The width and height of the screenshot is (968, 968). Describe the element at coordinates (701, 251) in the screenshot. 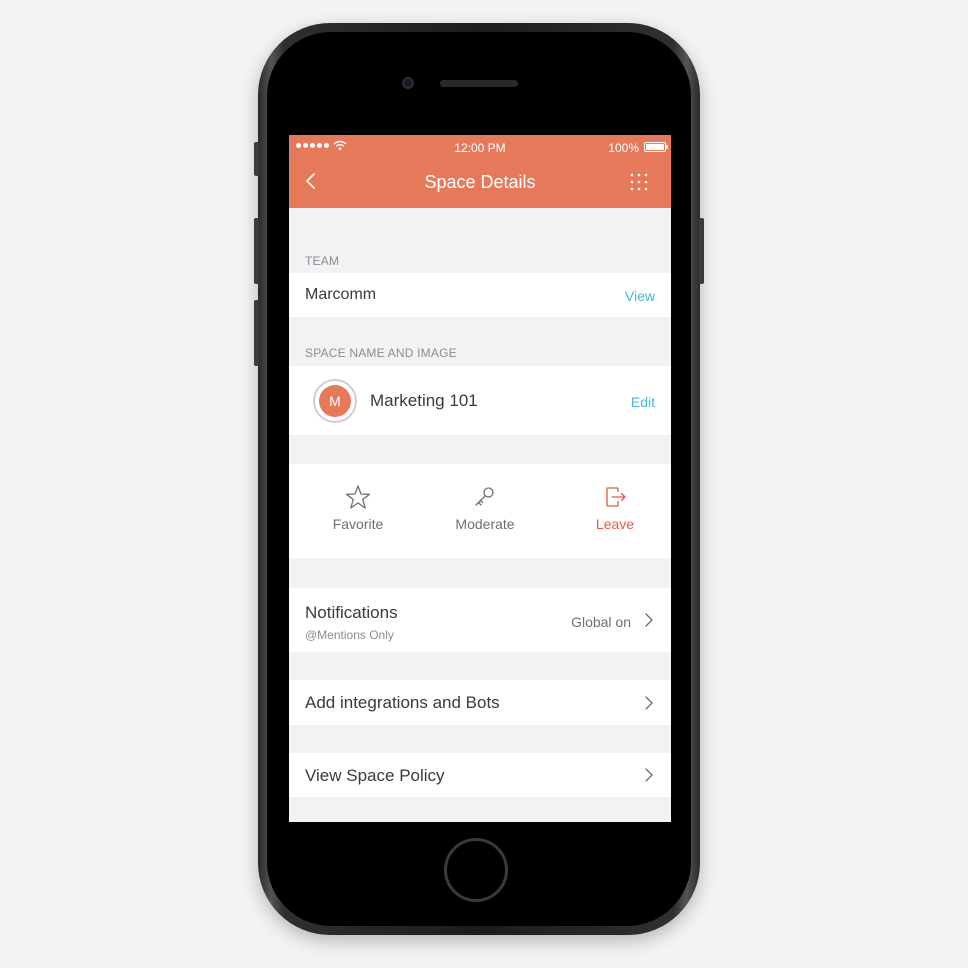

I see `power-button` at that location.